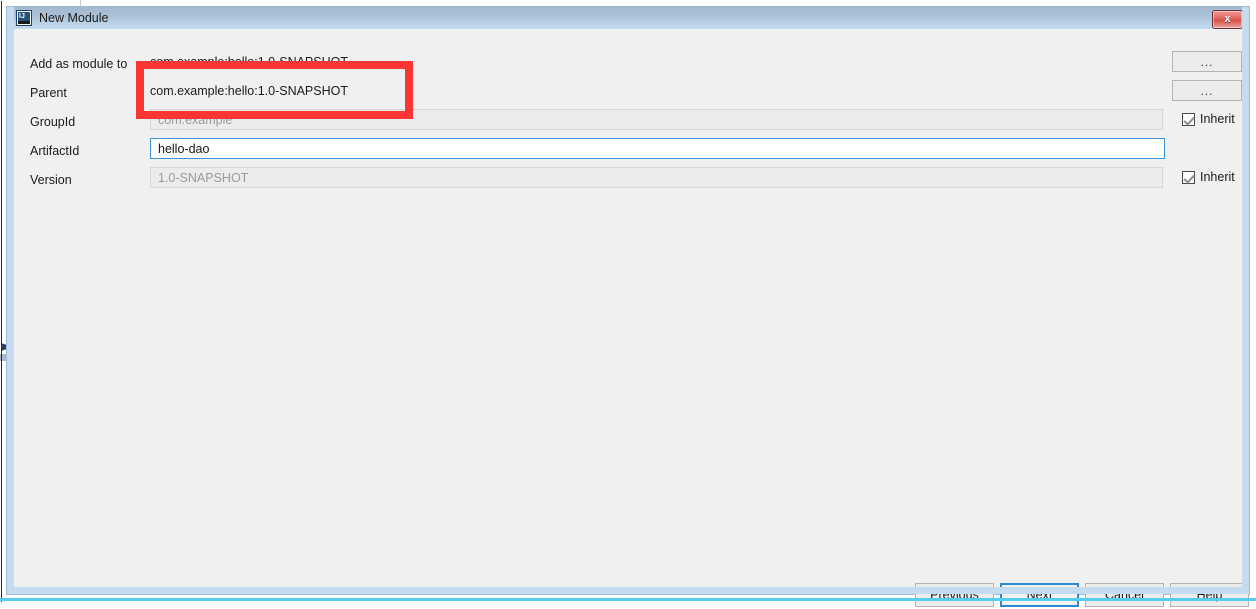 The image size is (1256, 609). Describe the element at coordinates (73, 18) in the screenshot. I see `dialog-title: New Module` at that location.